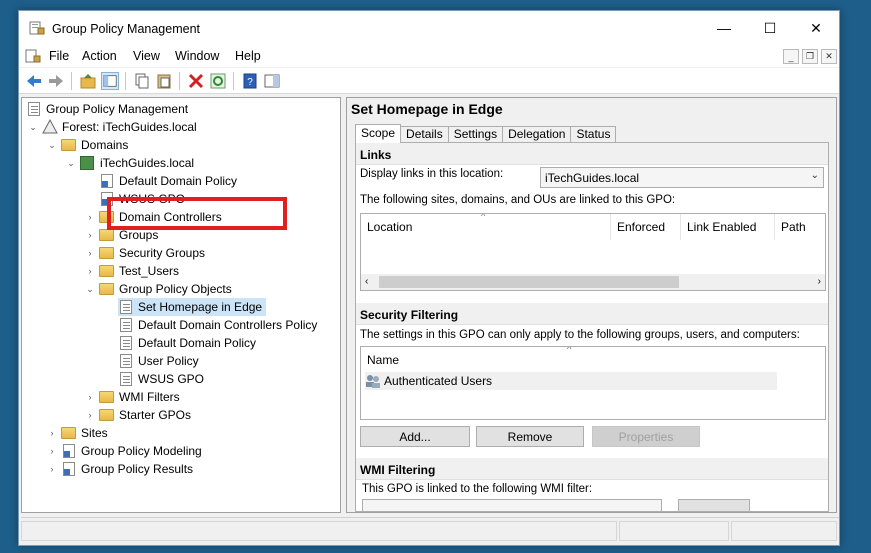 The height and width of the screenshot is (553, 871). I want to click on up-folder-icon, so click(88, 81).